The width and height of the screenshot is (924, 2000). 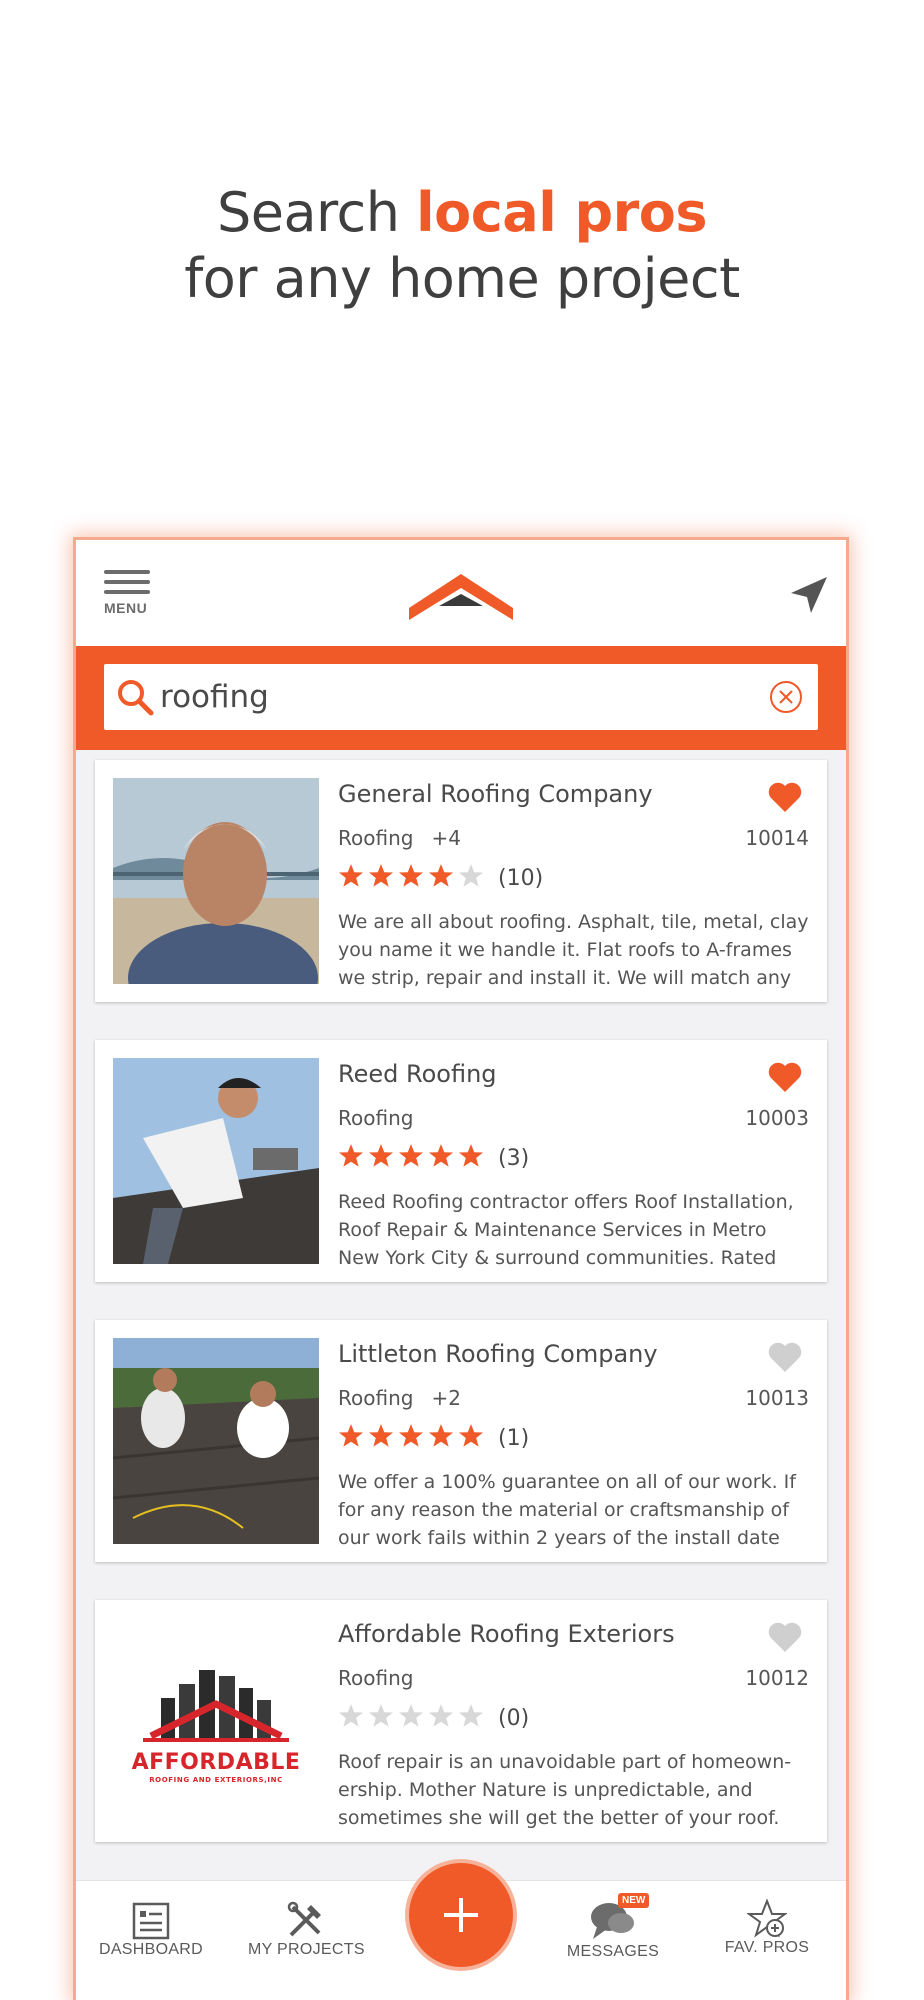 What do you see at coordinates (151, 1949) in the screenshot?
I see `nav-dashboard-label: DASHBOARD` at bounding box center [151, 1949].